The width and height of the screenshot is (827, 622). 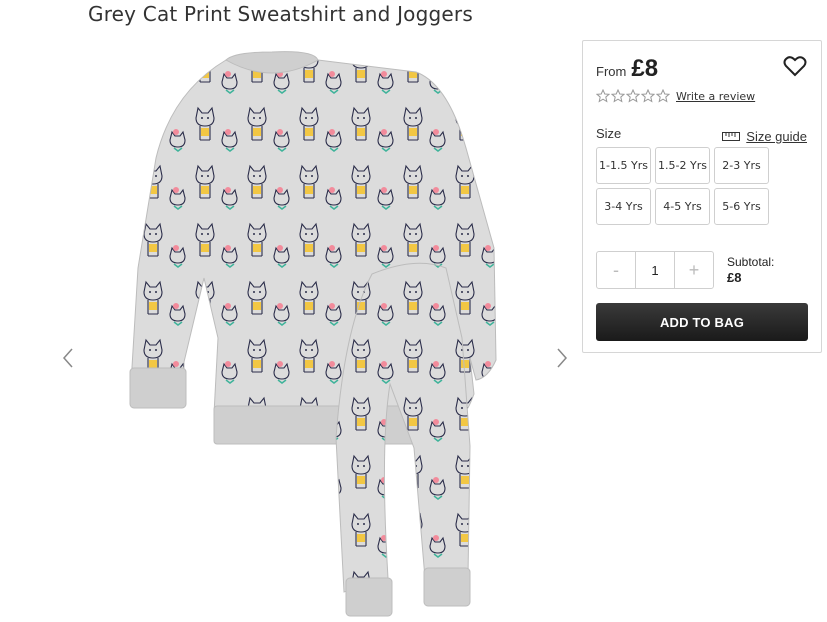 What do you see at coordinates (731, 136) in the screenshot?
I see `ruler-icon` at bounding box center [731, 136].